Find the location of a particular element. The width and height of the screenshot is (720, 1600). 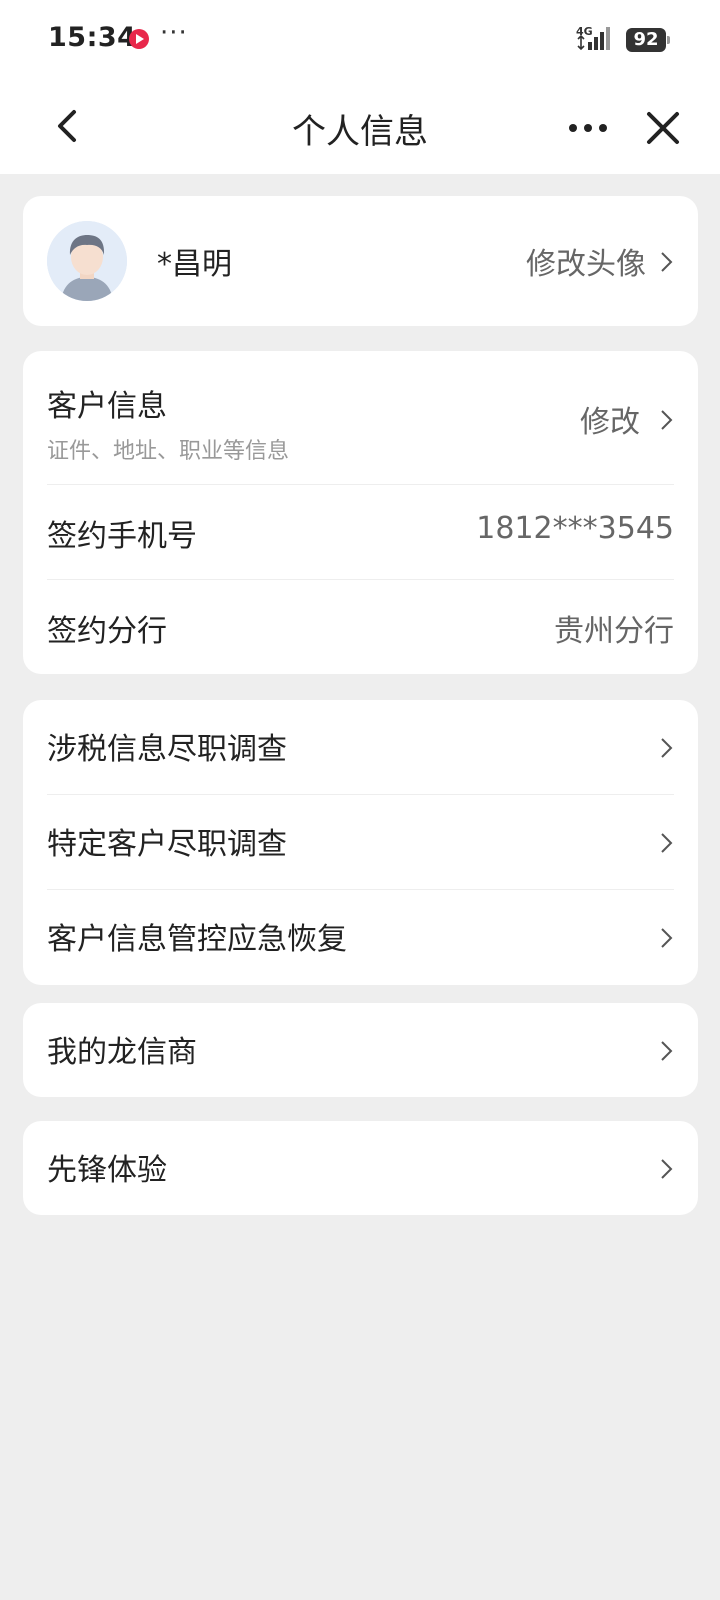

pioneer-card: 先锋体验 is located at coordinates (360, 1168).